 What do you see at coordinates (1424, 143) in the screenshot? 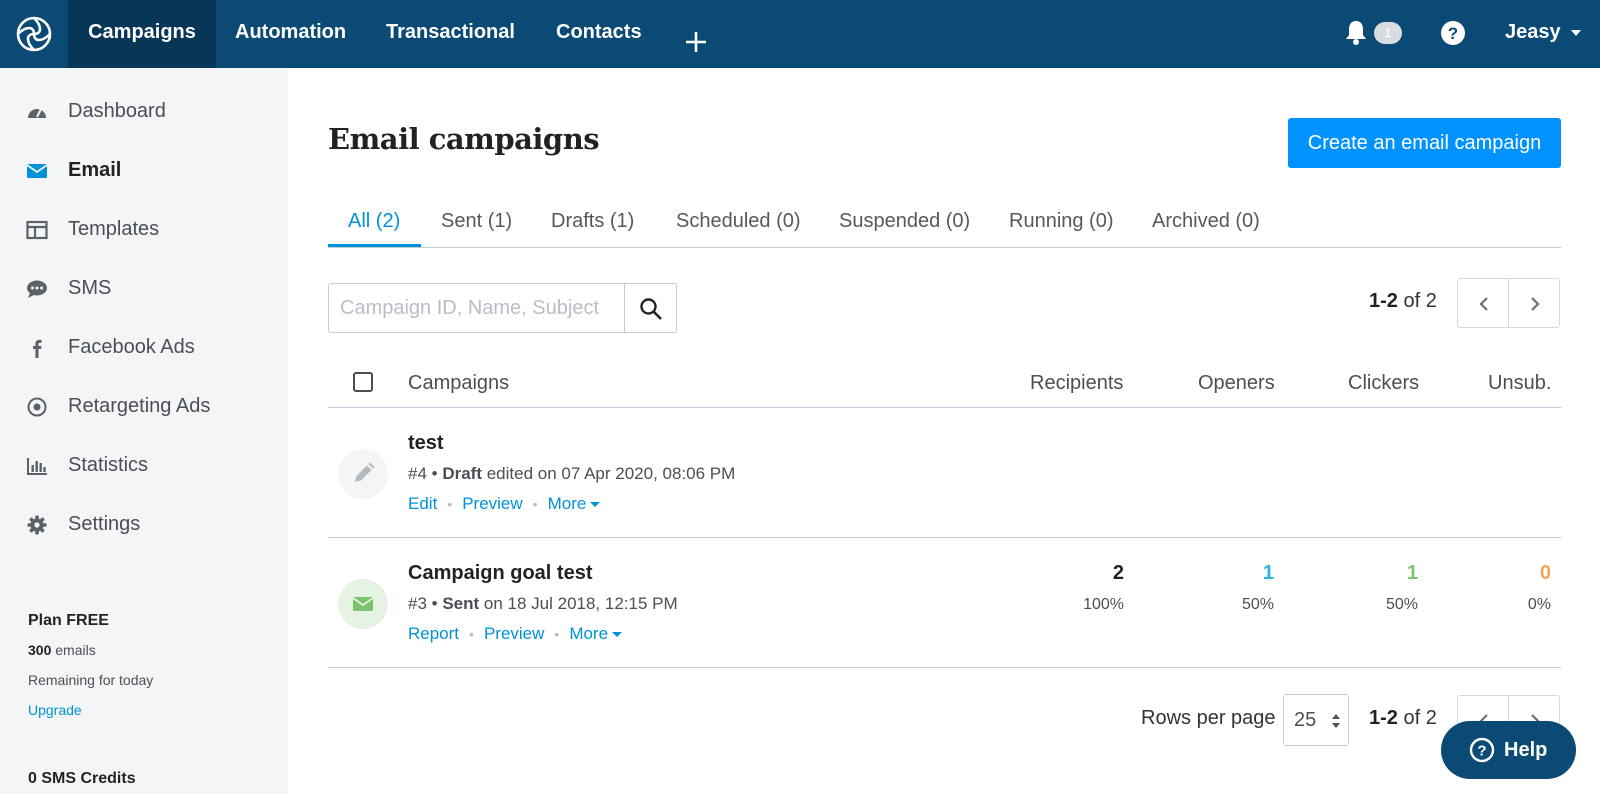
I see `create-email-campaign-button: Create an email campaign` at bounding box center [1424, 143].